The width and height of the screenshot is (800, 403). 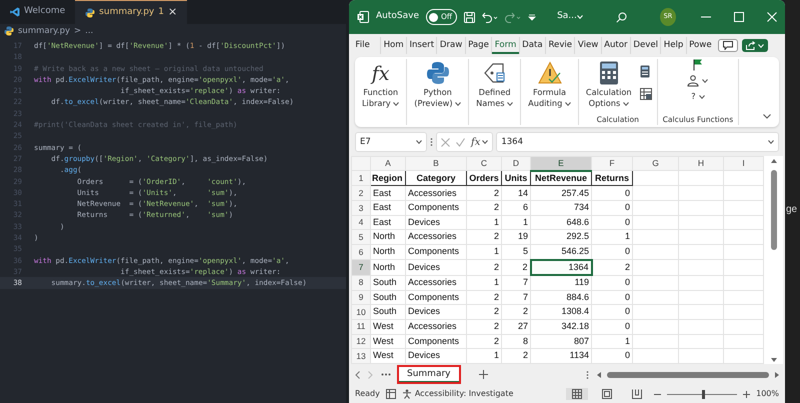 What do you see at coordinates (767, 394) in the screenshot?
I see `zoom-level: 100%` at bounding box center [767, 394].